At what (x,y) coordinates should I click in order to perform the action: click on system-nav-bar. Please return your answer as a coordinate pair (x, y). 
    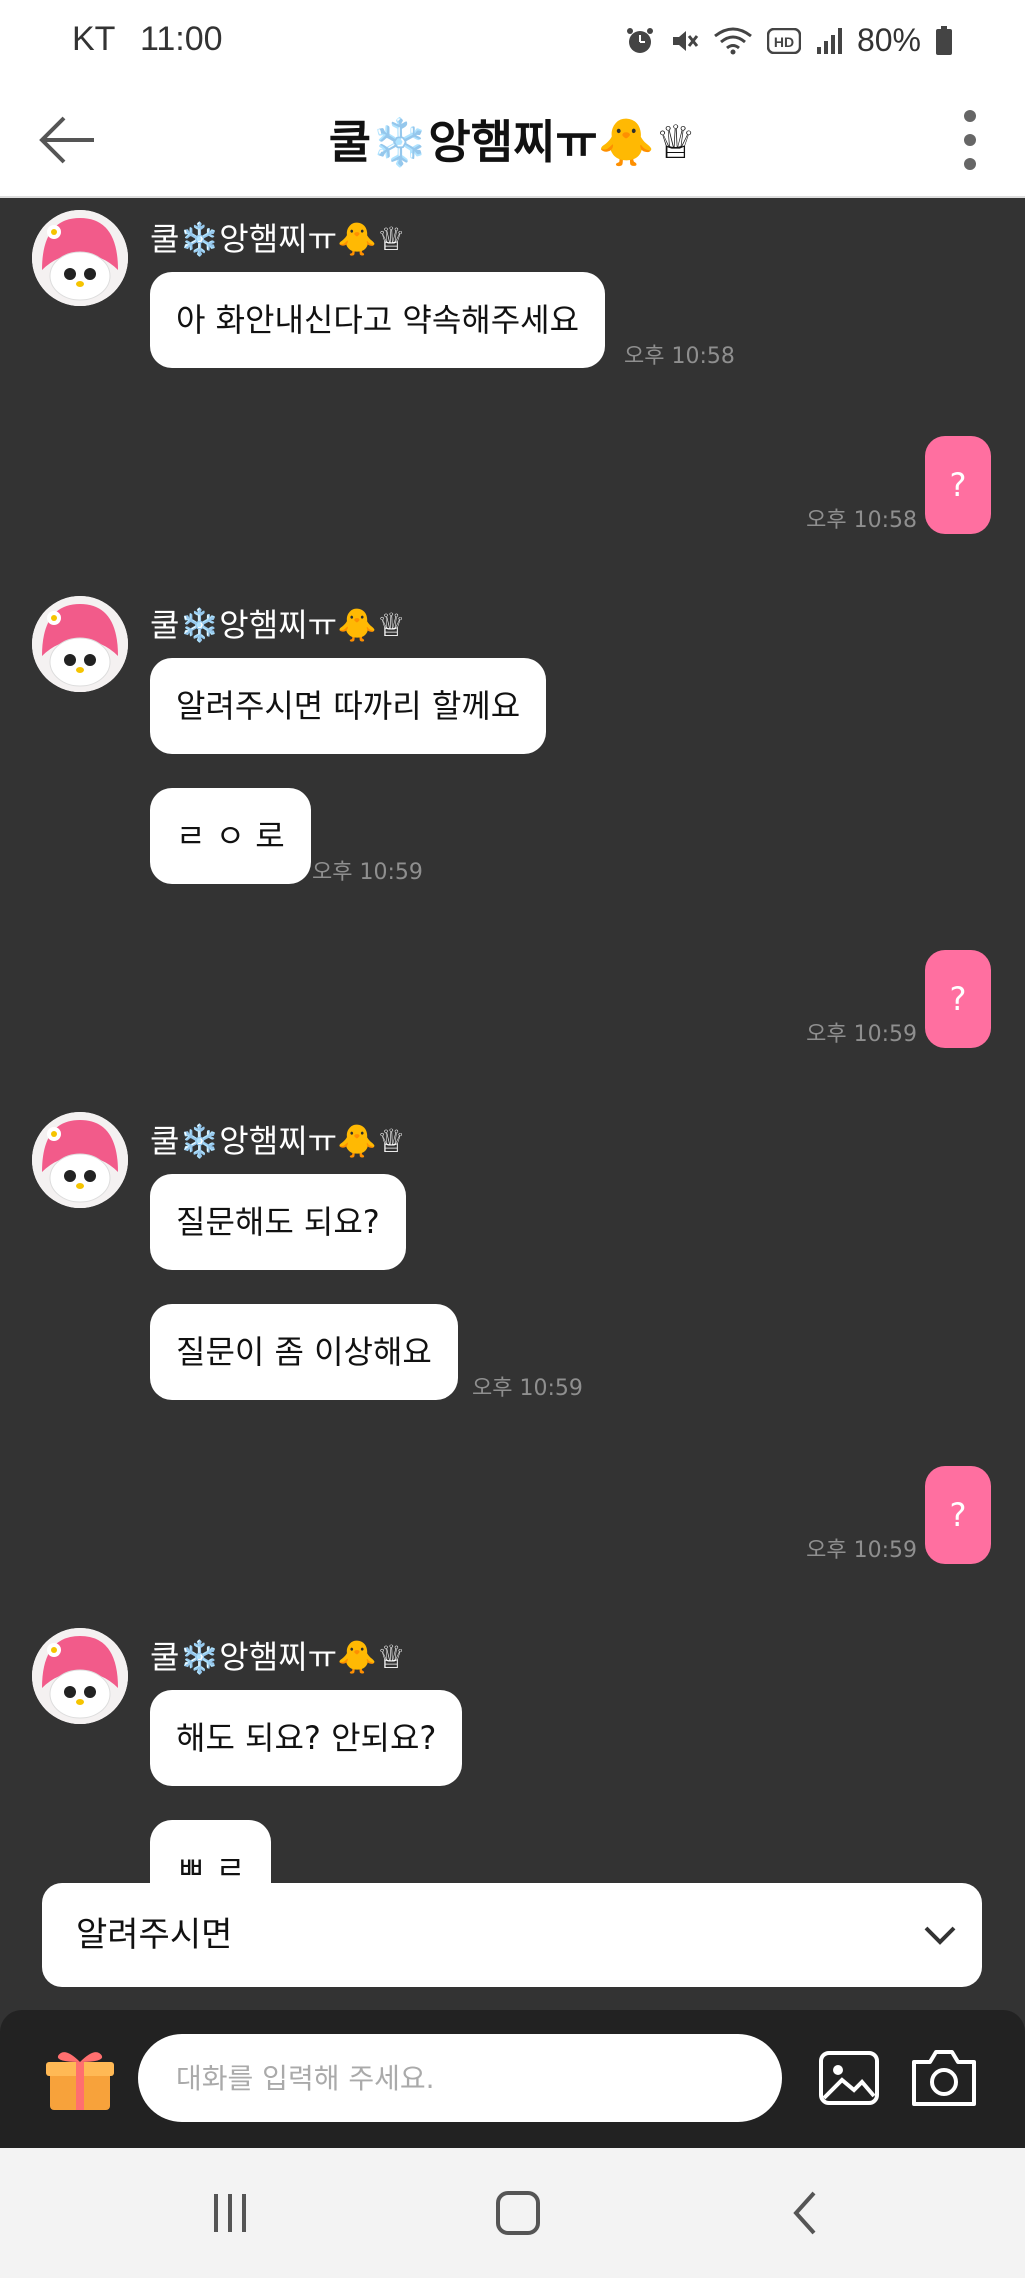
    Looking at the image, I should click on (512, 2213).